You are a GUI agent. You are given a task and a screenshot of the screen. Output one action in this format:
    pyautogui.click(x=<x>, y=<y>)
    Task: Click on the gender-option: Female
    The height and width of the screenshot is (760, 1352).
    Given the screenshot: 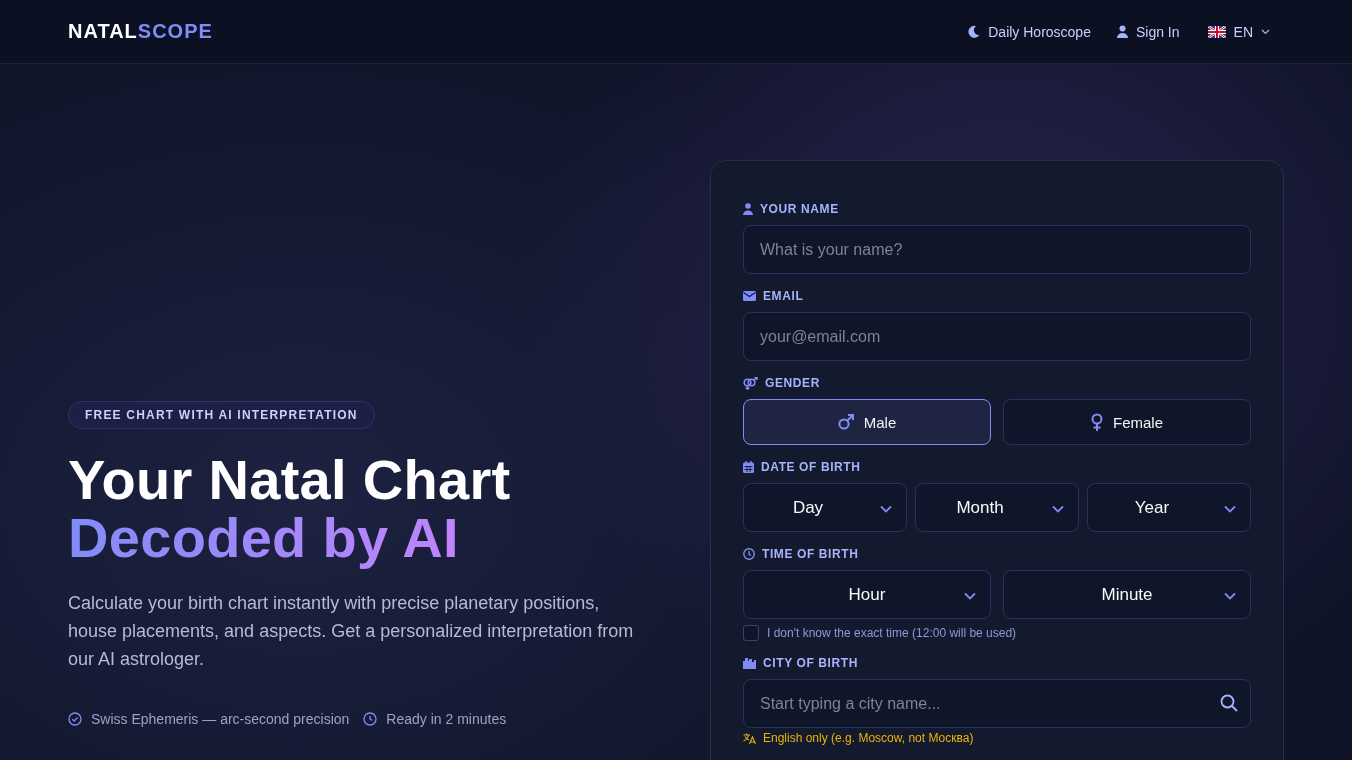 What is the action you would take?
    pyautogui.click(x=1127, y=422)
    